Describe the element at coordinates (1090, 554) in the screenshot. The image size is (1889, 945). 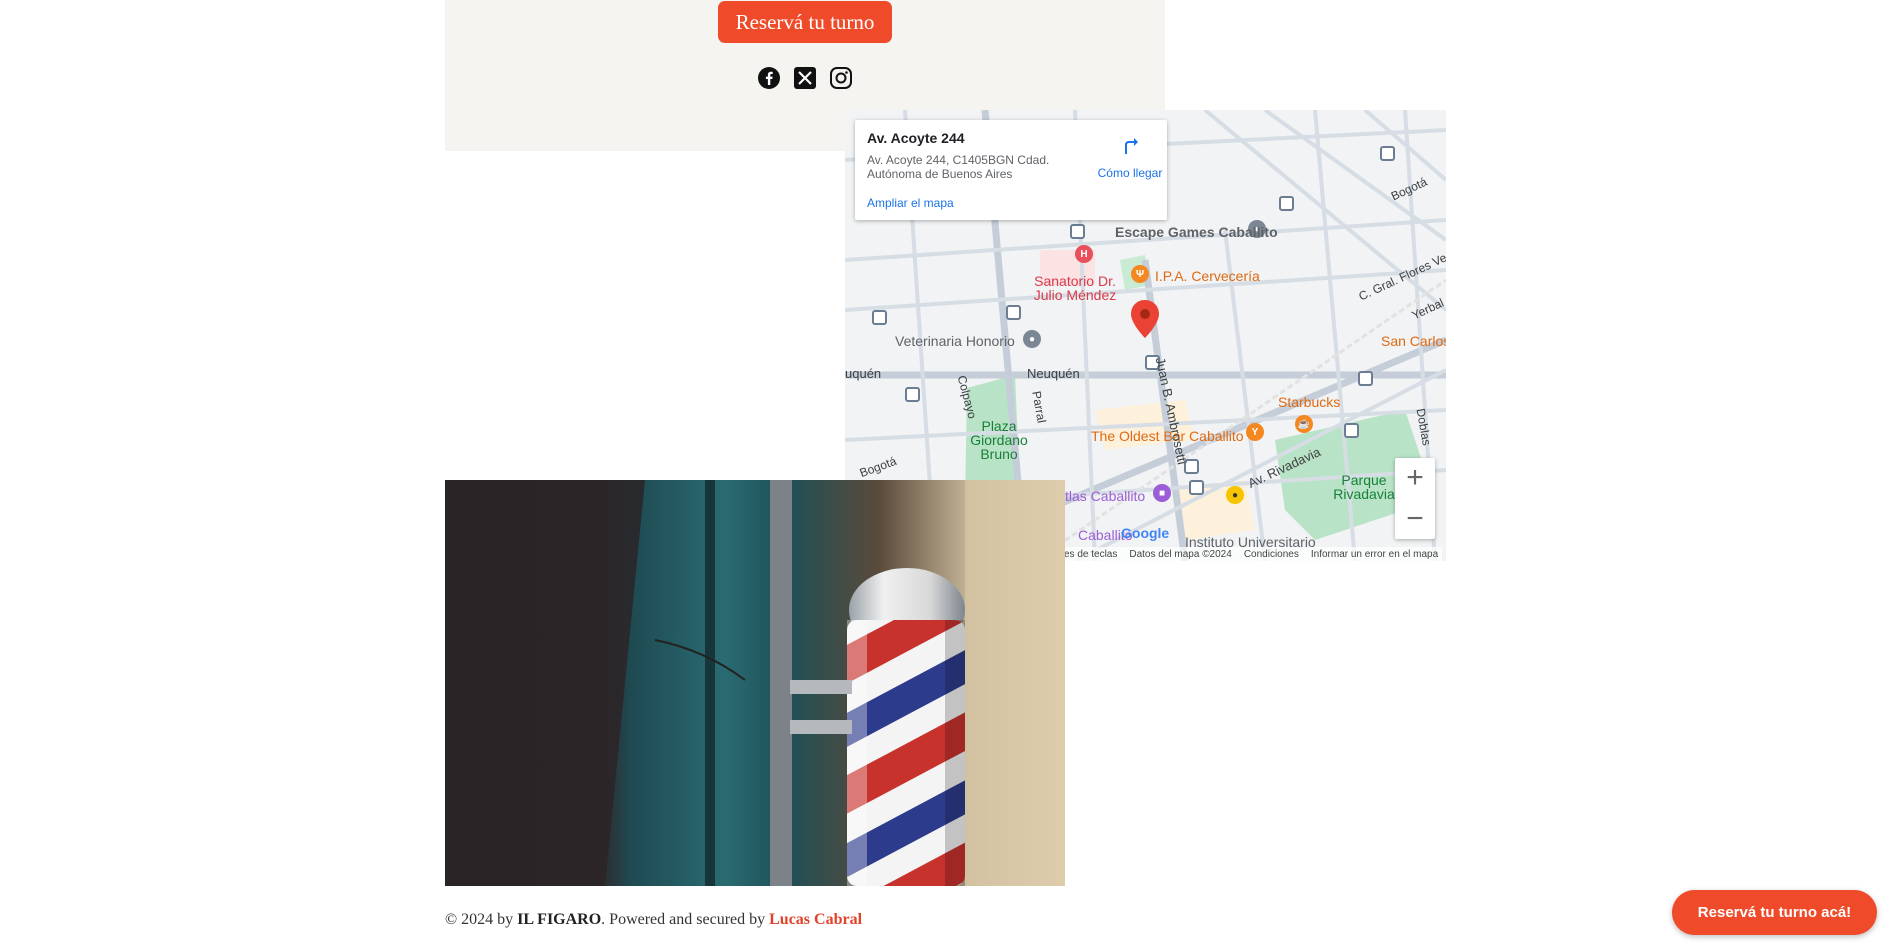
I see `keyboard-shortcuts-link: es de teclas` at that location.